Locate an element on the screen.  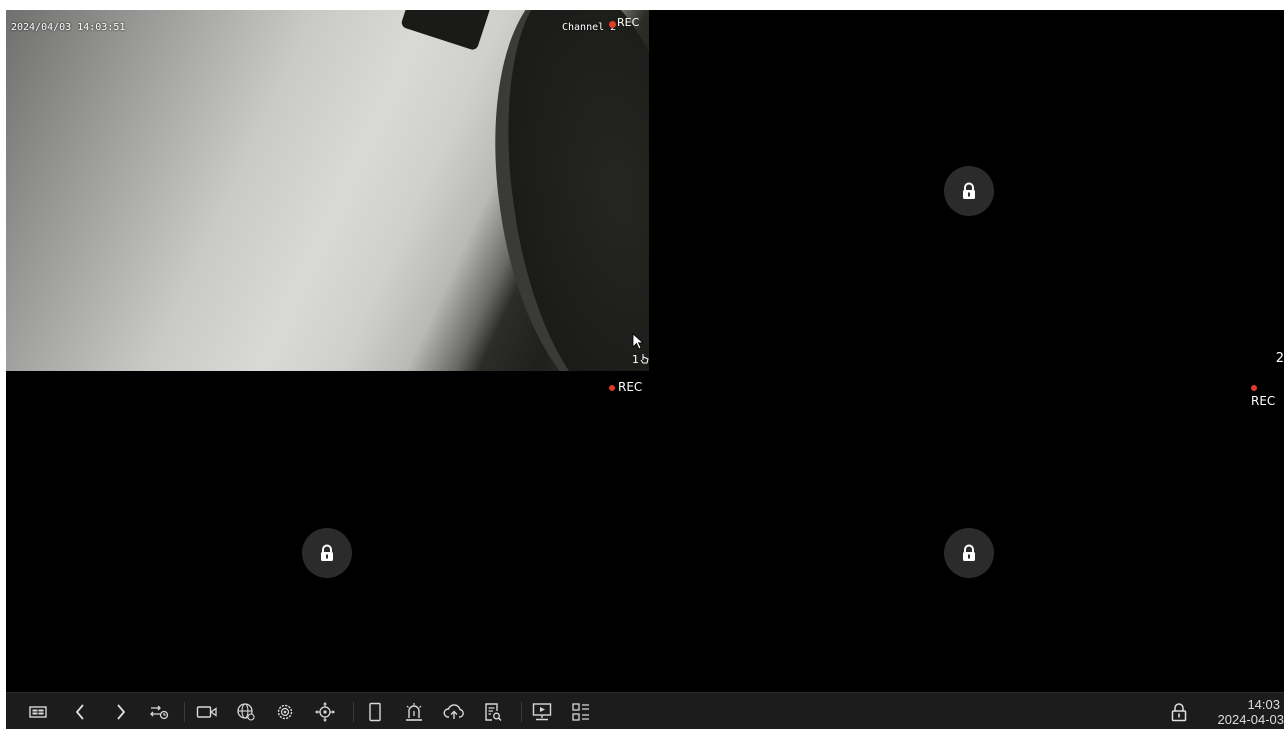
settings-icon is located at coordinates (285, 712).